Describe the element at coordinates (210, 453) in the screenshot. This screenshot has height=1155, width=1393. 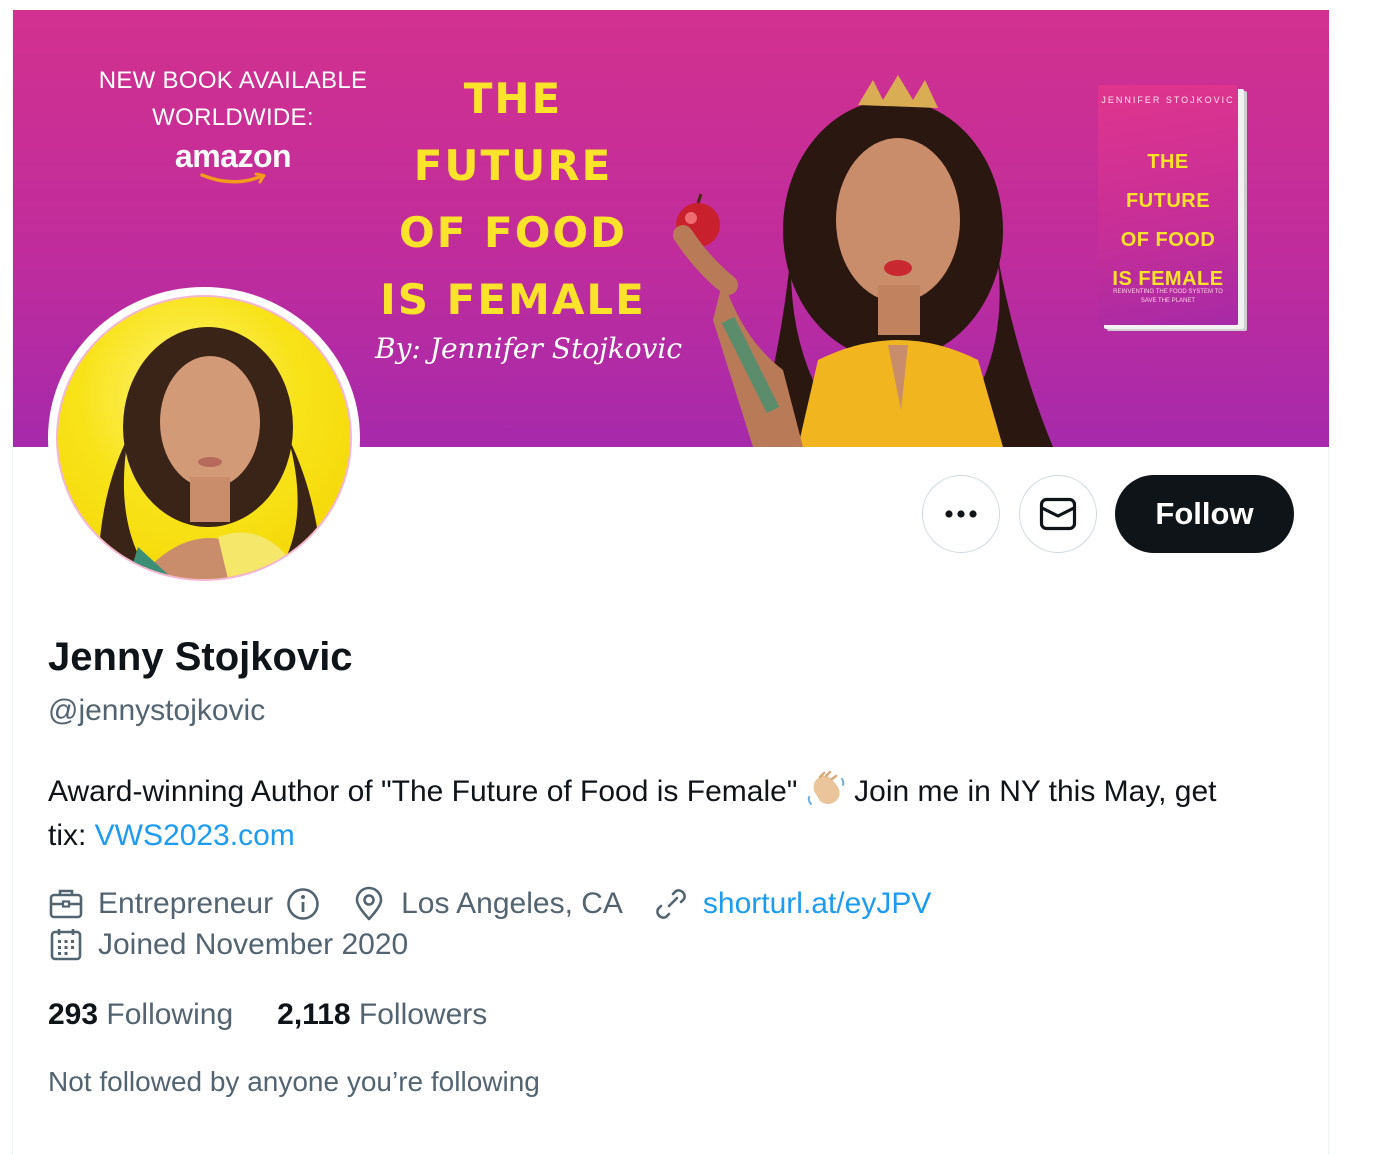
I see `avatar-portrait` at that location.